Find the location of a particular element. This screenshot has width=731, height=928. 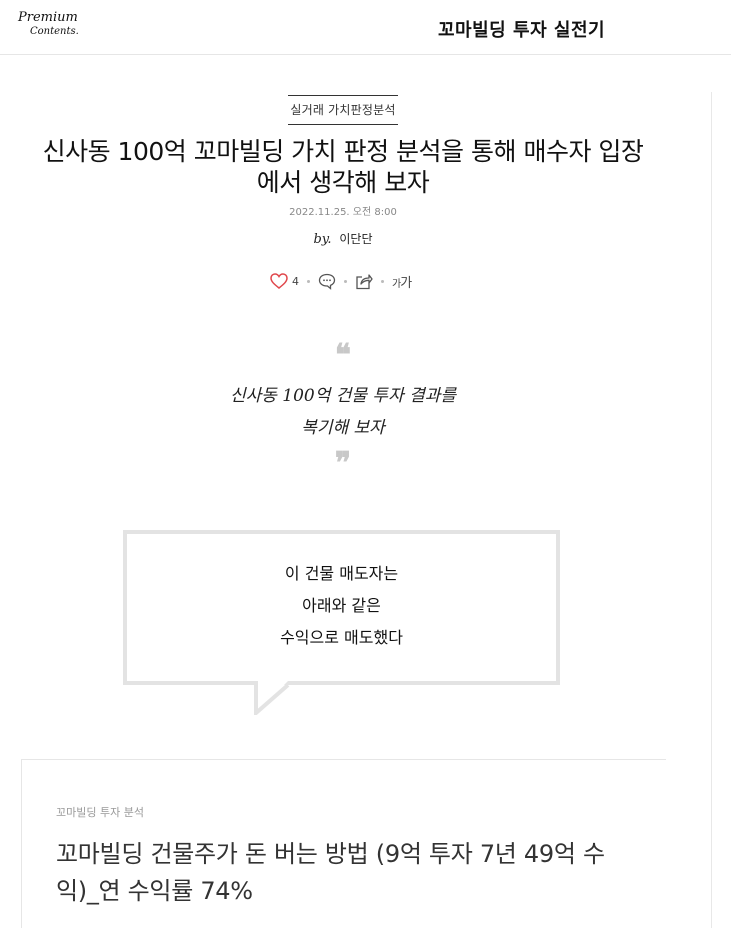

speech-line2: 아래와 같은 is located at coordinates (341, 605).